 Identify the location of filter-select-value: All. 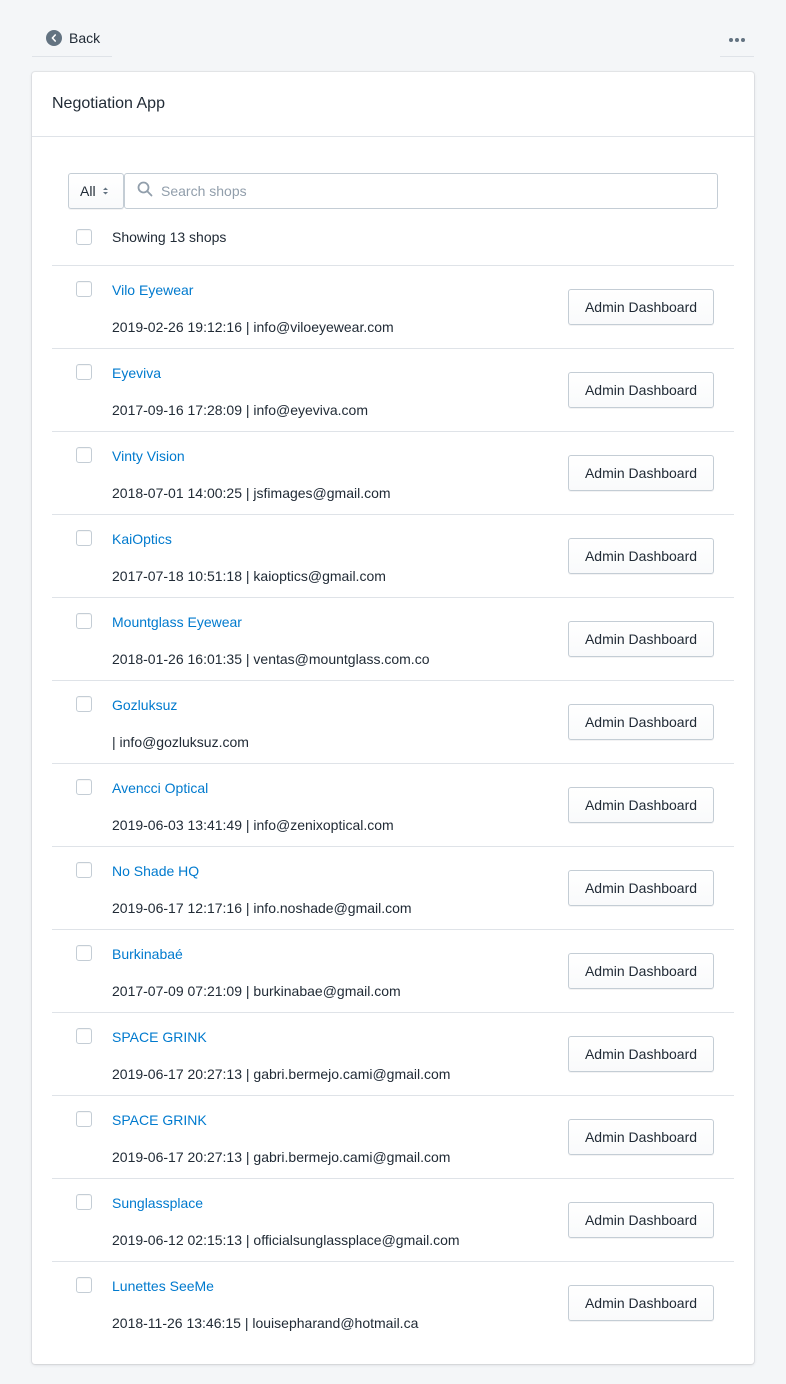
(88, 191).